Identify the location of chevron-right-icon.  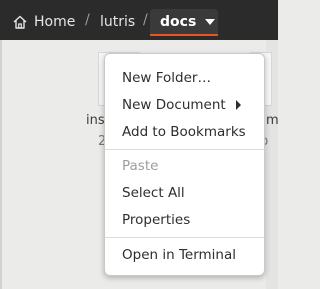
(238, 105).